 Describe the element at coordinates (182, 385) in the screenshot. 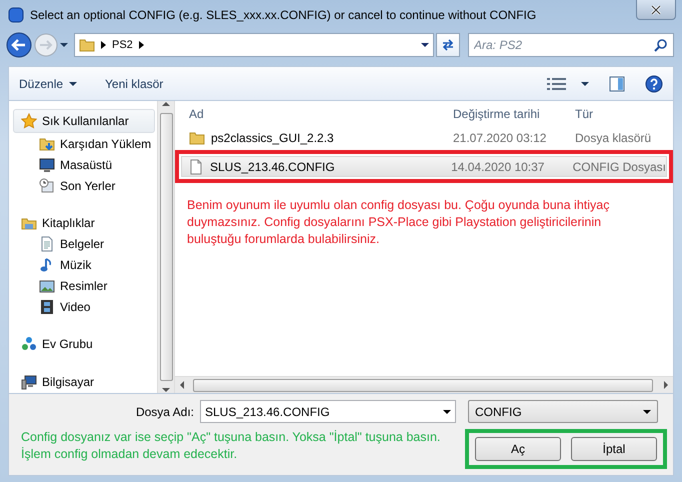

I see `scroll-left-icon` at that location.